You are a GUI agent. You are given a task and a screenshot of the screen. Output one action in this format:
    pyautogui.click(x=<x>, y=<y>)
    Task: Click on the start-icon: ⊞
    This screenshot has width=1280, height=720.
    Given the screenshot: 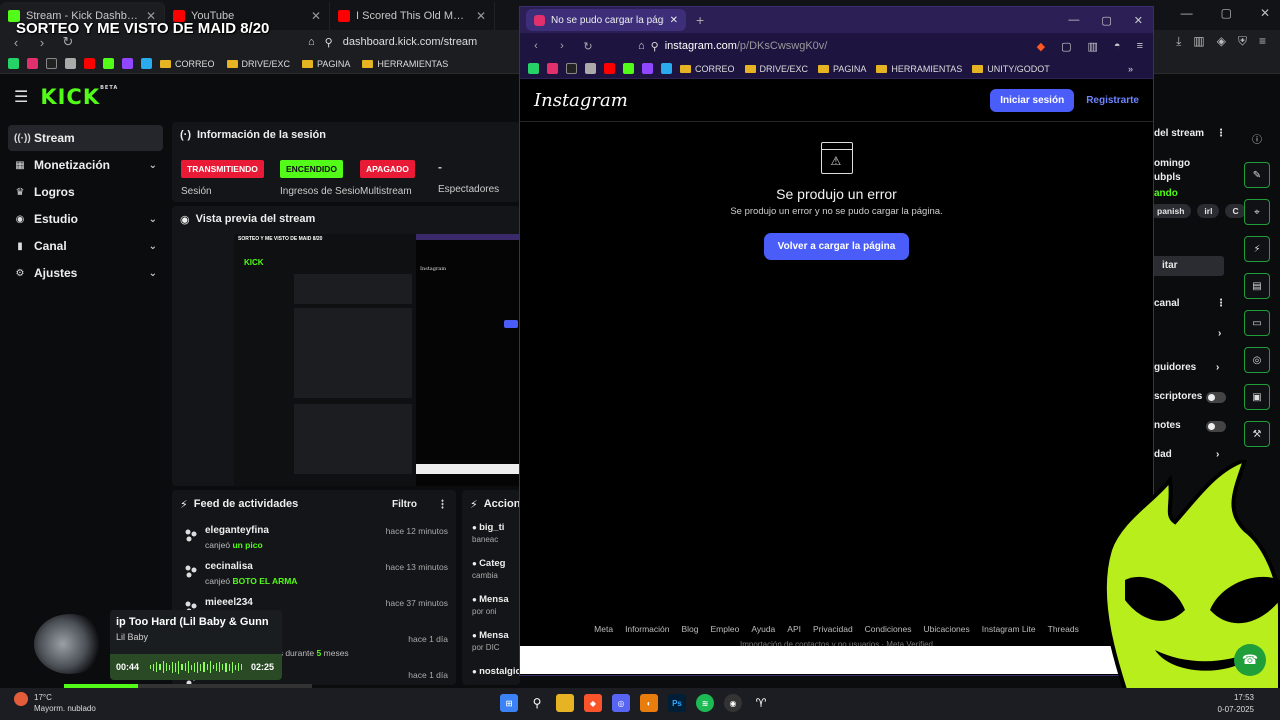 What is the action you would take?
    pyautogui.click(x=509, y=703)
    